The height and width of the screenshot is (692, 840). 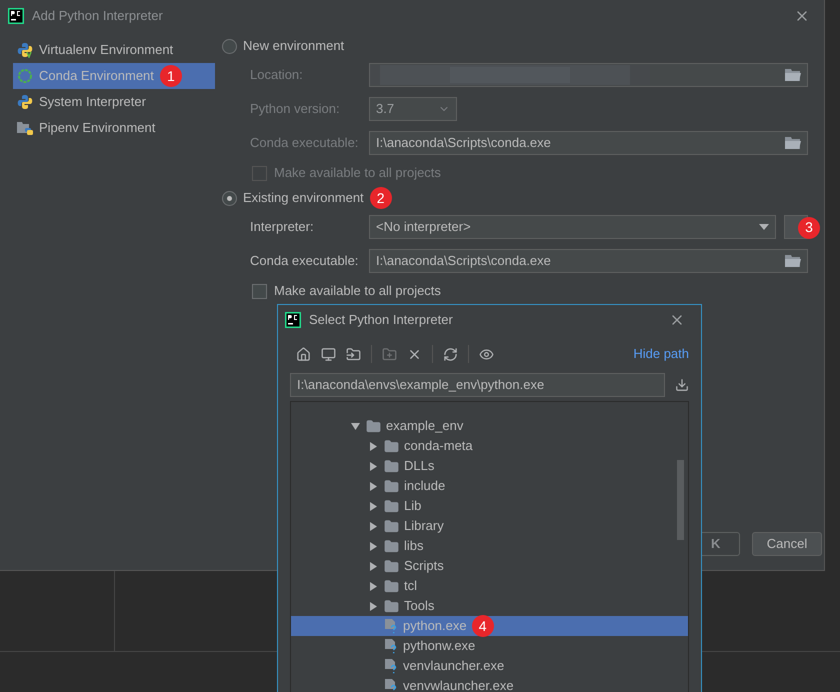 What do you see at coordinates (477, 385) in the screenshot?
I see `path-field: I:\anaconda\envs\example_env\python.exe` at bounding box center [477, 385].